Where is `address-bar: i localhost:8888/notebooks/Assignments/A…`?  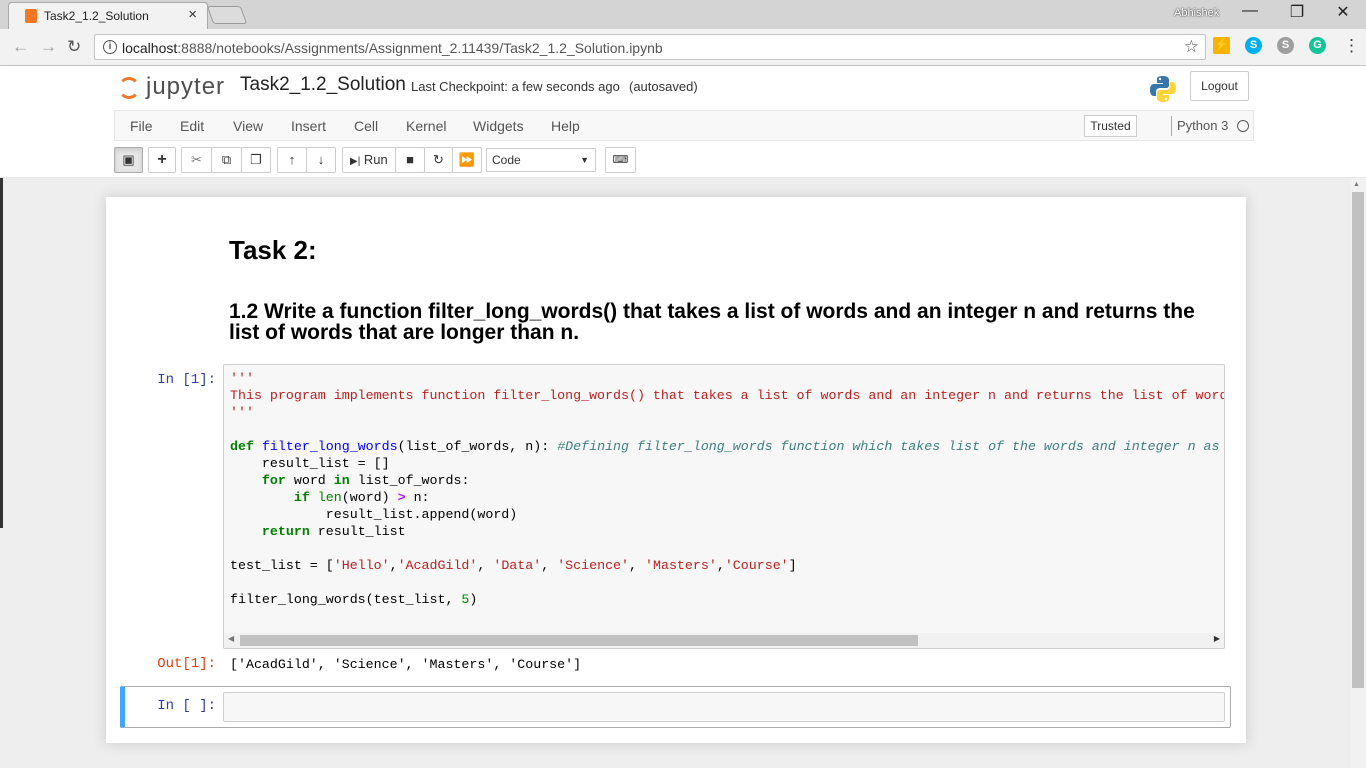 address-bar: i localhost:8888/notebooks/Assignments/A… is located at coordinates (650, 47).